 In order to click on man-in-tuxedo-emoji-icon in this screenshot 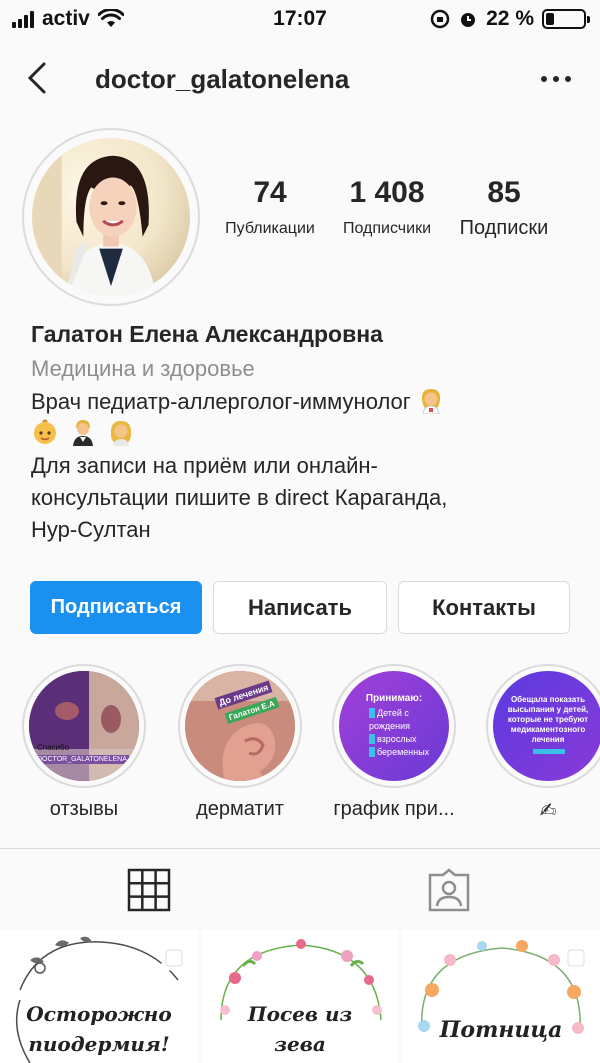, I will do `click(83, 433)`.